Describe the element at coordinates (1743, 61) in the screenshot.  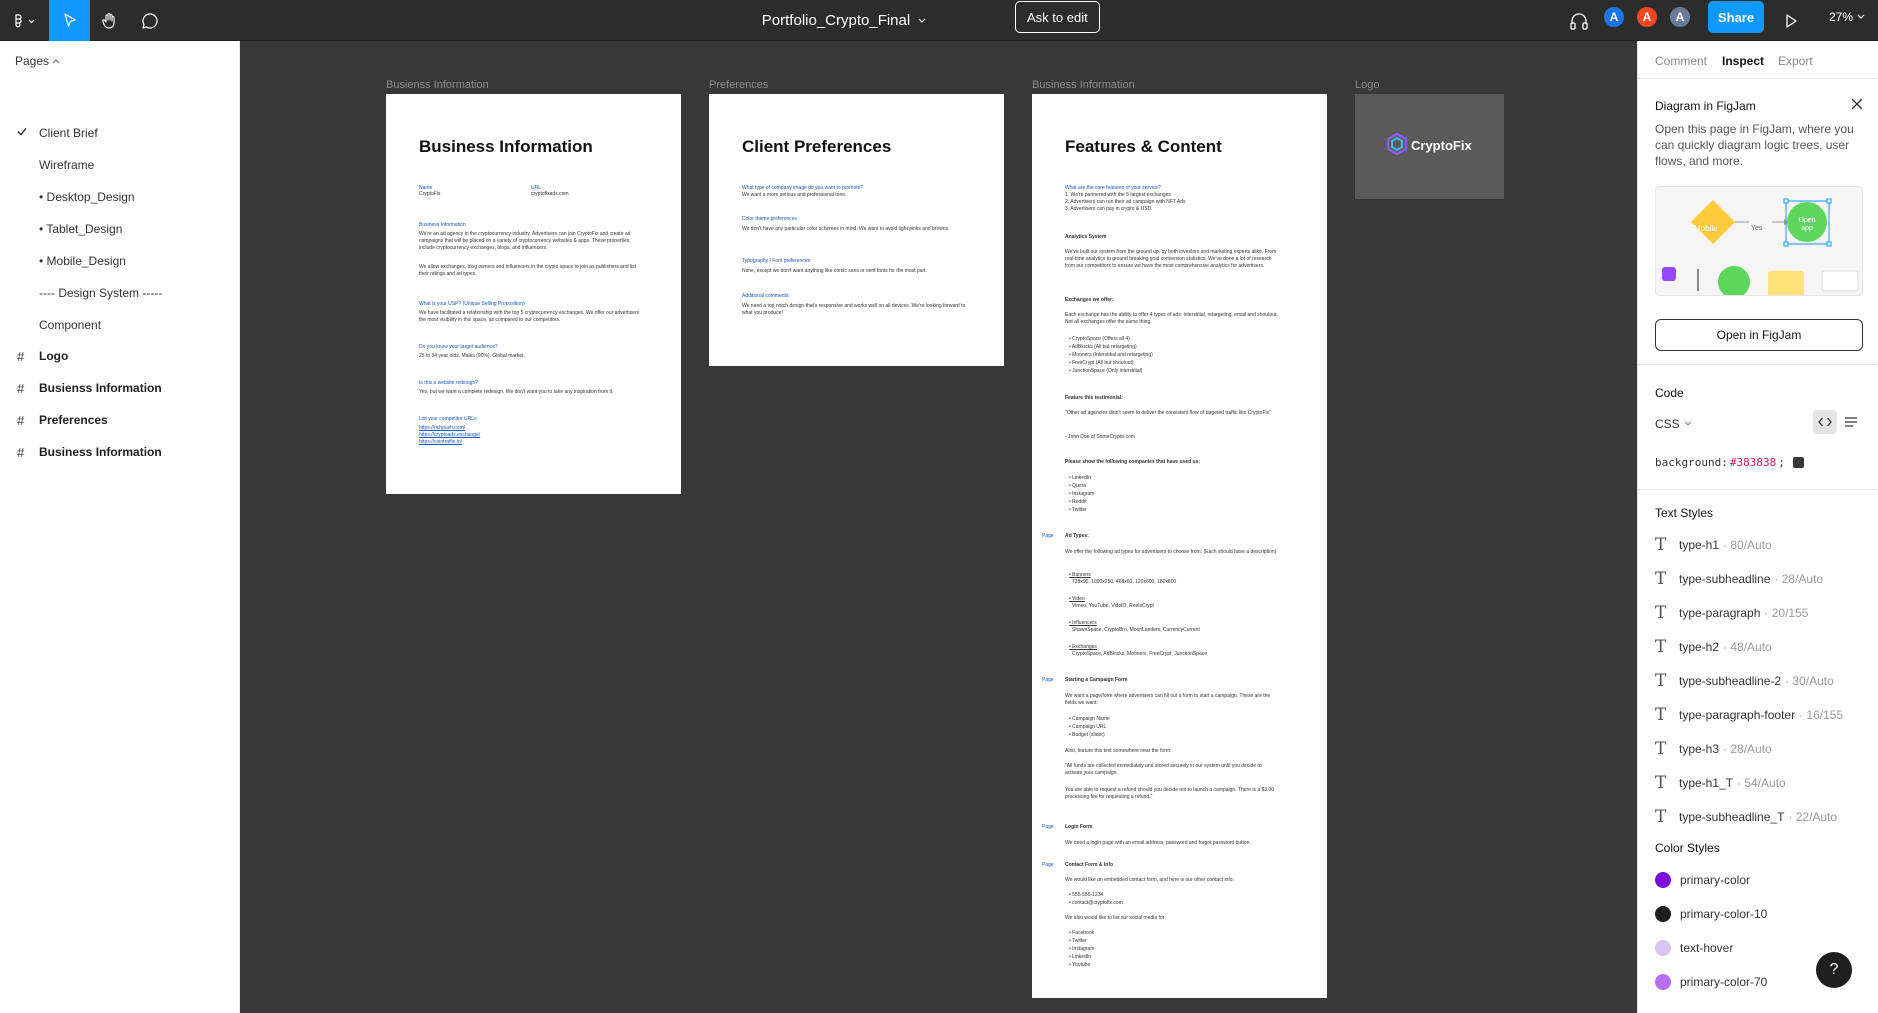
I see `tab-inspect: Inspect` at that location.